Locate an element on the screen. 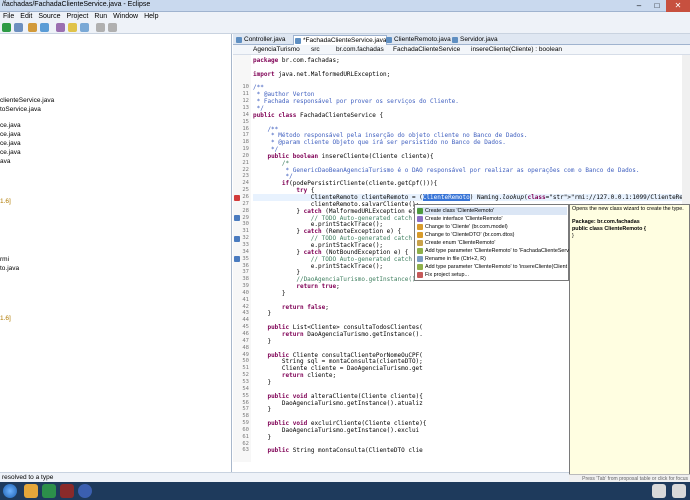 This screenshot has width=690, height=500. open-type-icon is located at coordinates (84, 27).